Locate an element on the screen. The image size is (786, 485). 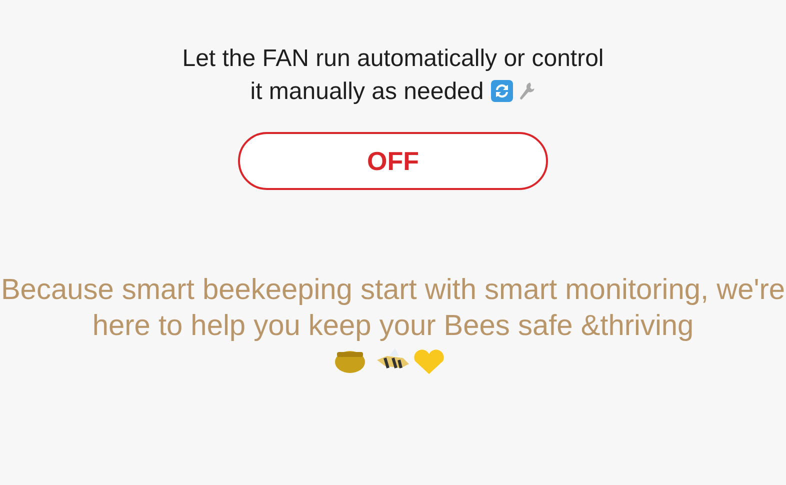
sync-arrows-icon is located at coordinates (502, 91).